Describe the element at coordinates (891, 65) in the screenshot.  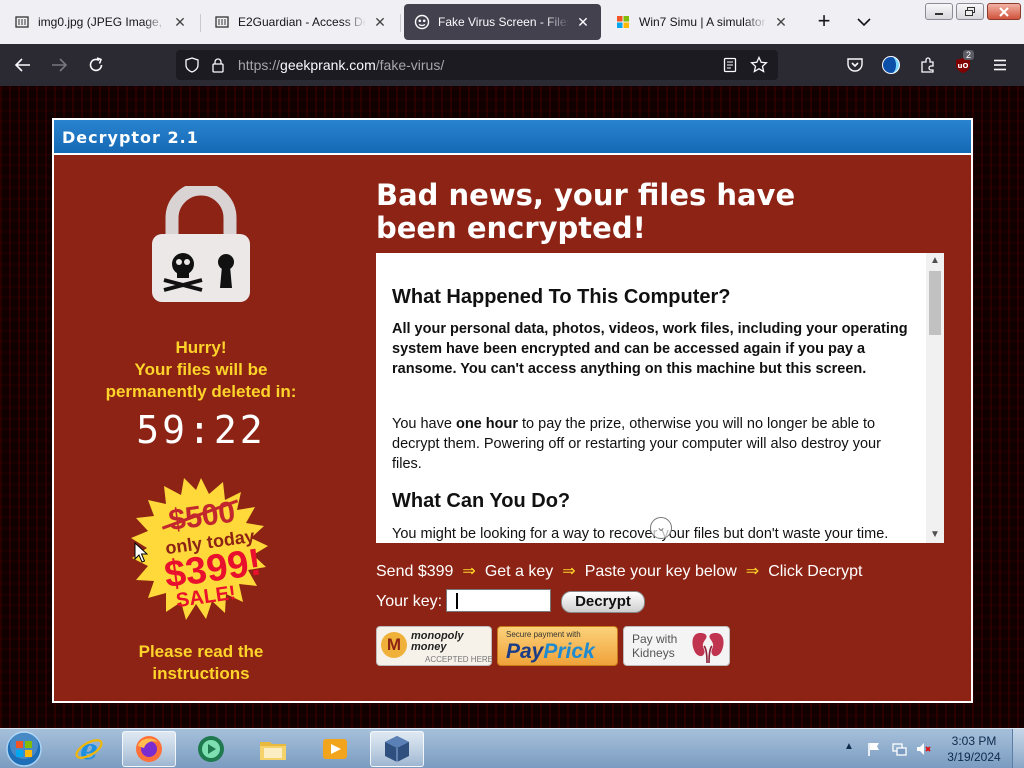
I see `account-icon` at that location.